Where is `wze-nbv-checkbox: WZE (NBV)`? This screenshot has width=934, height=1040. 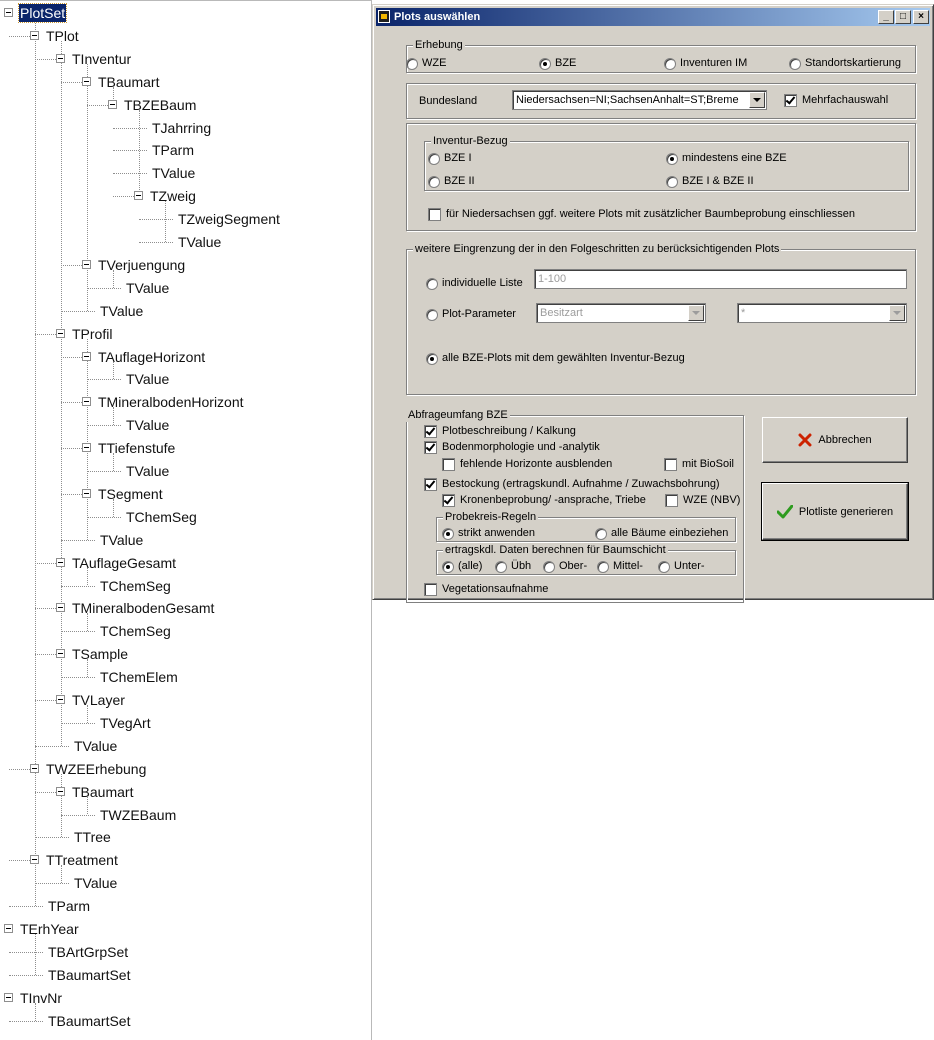
wze-nbv-checkbox: WZE (NBV) is located at coordinates (702, 500).